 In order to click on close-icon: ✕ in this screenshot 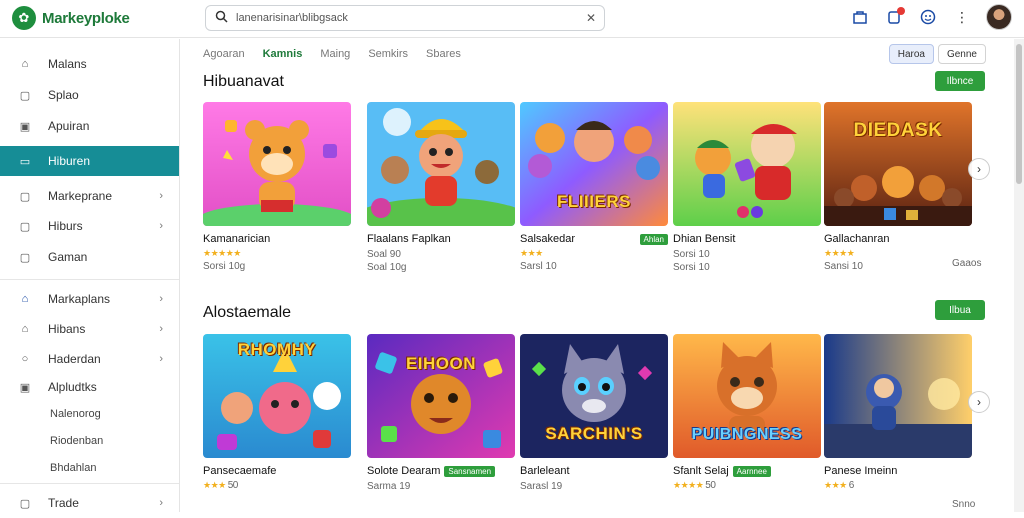, I will do `click(591, 18)`.